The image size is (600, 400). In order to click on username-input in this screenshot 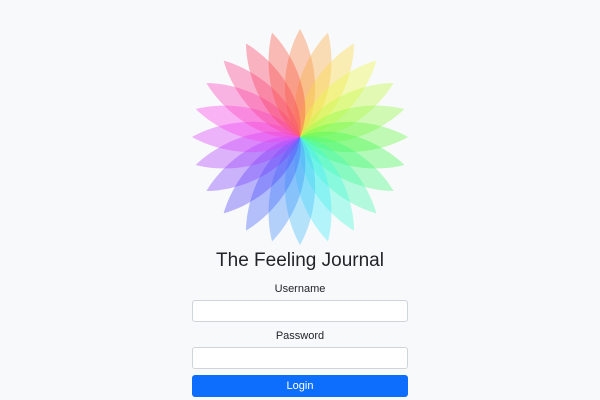, I will do `click(300, 311)`.